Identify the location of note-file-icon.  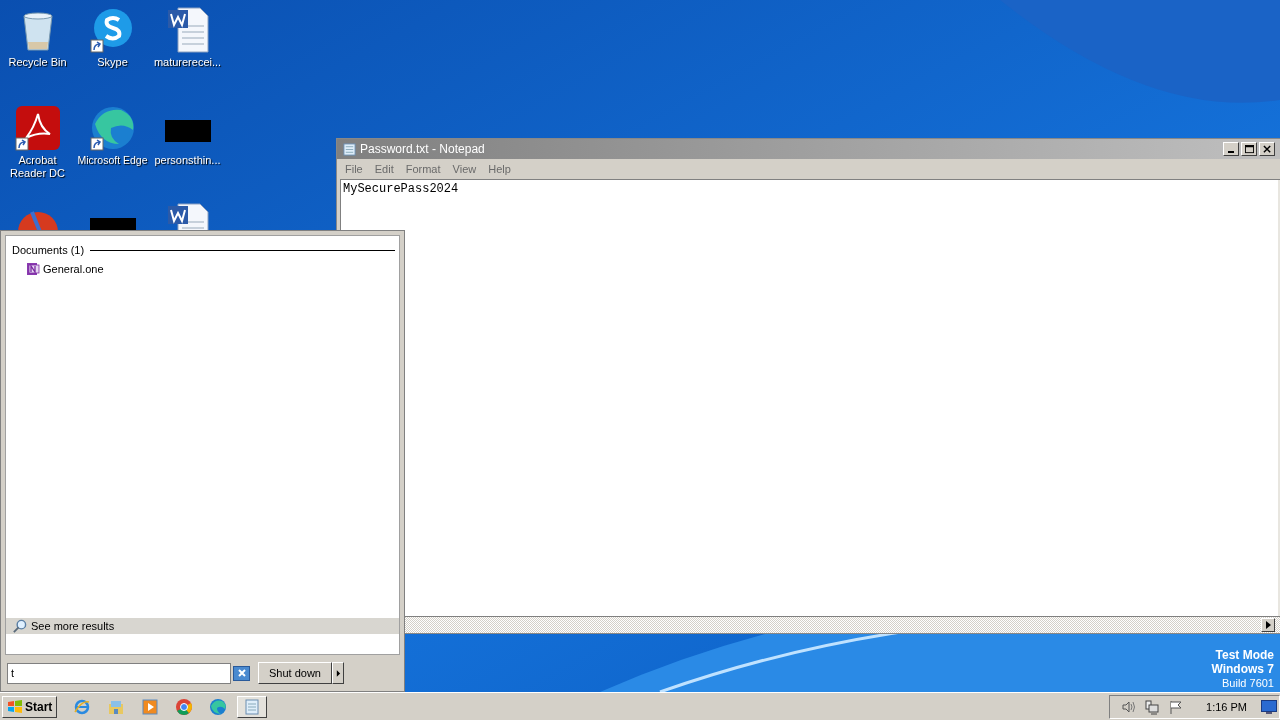
(33, 269).